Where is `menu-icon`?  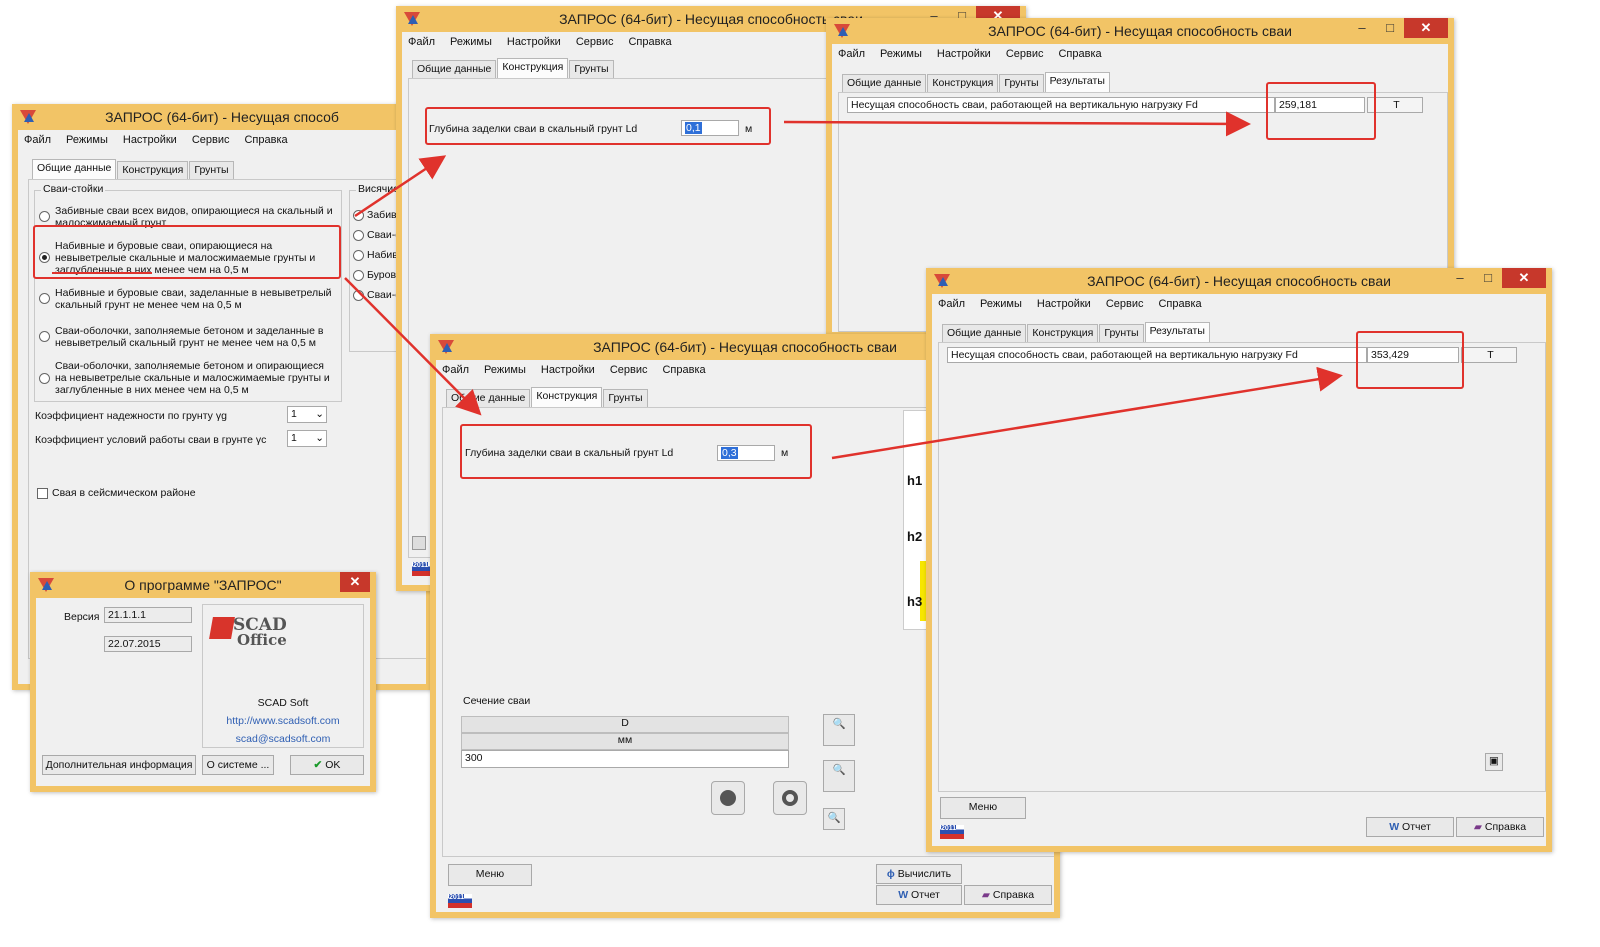
menu-icon is located at coordinates (419, 543).